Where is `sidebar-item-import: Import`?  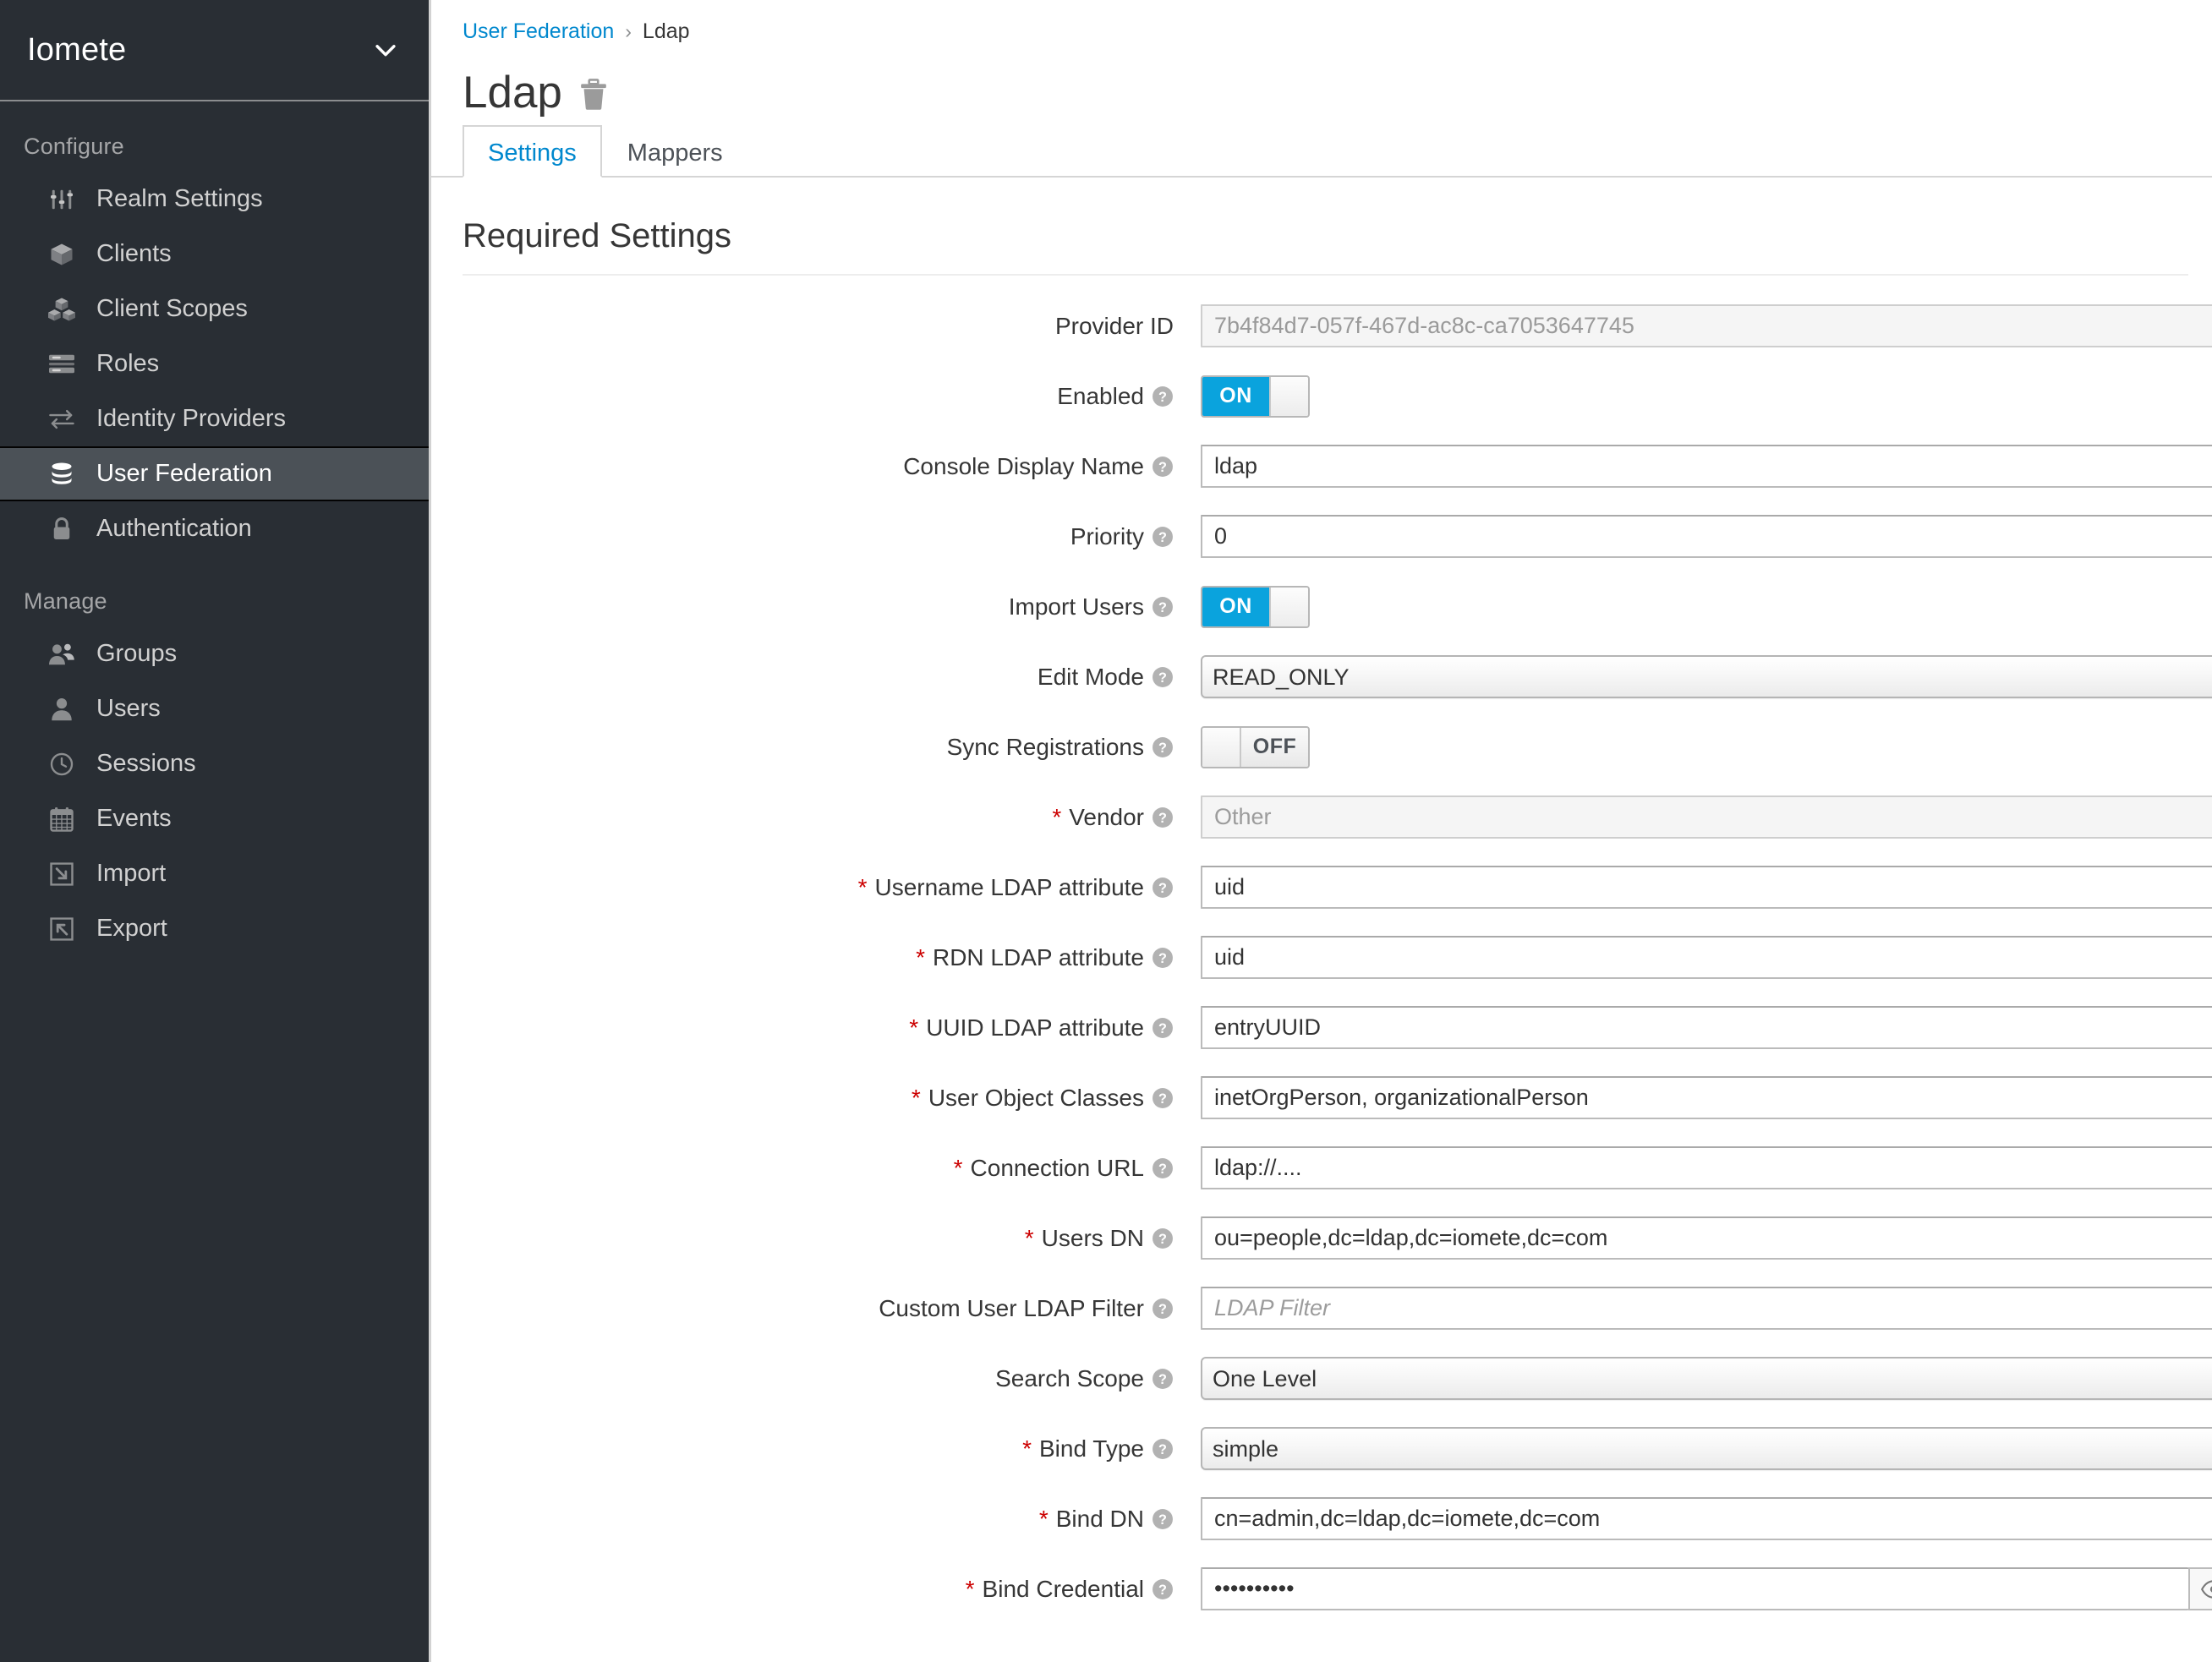
sidebar-item-import: Import is located at coordinates (214, 874).